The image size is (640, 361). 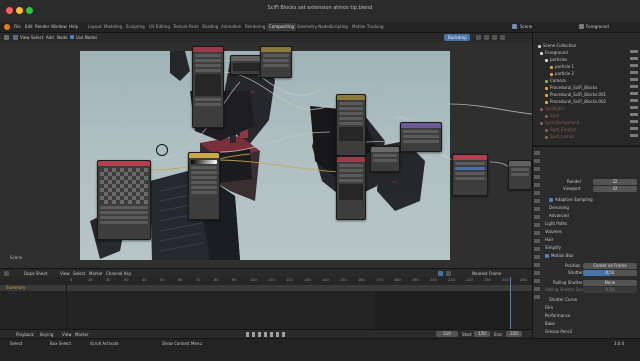 I want to click on node-render-layers, so click(x=208, y=87).